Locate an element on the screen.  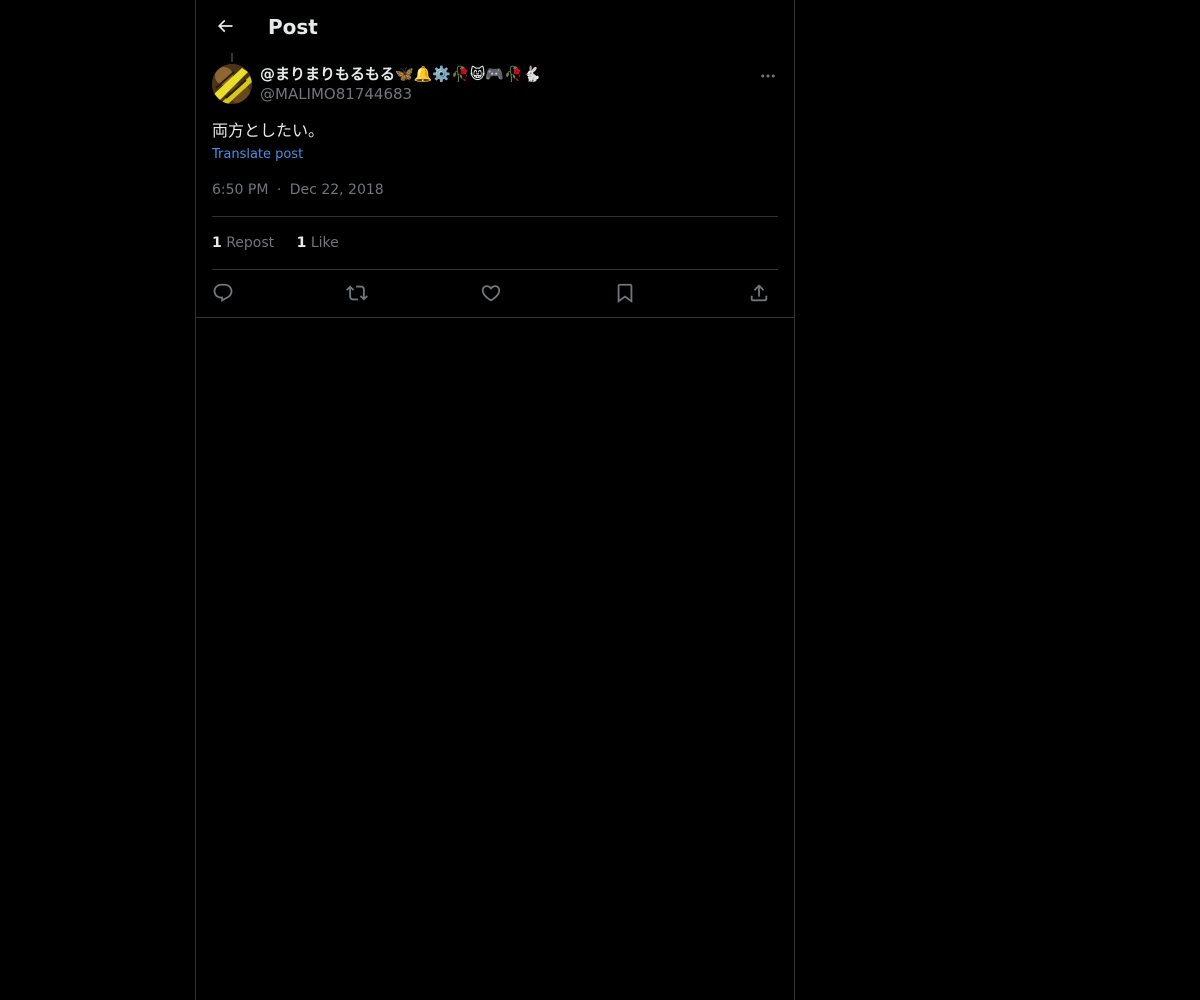
reply-button is located at coordinates (223, 293).